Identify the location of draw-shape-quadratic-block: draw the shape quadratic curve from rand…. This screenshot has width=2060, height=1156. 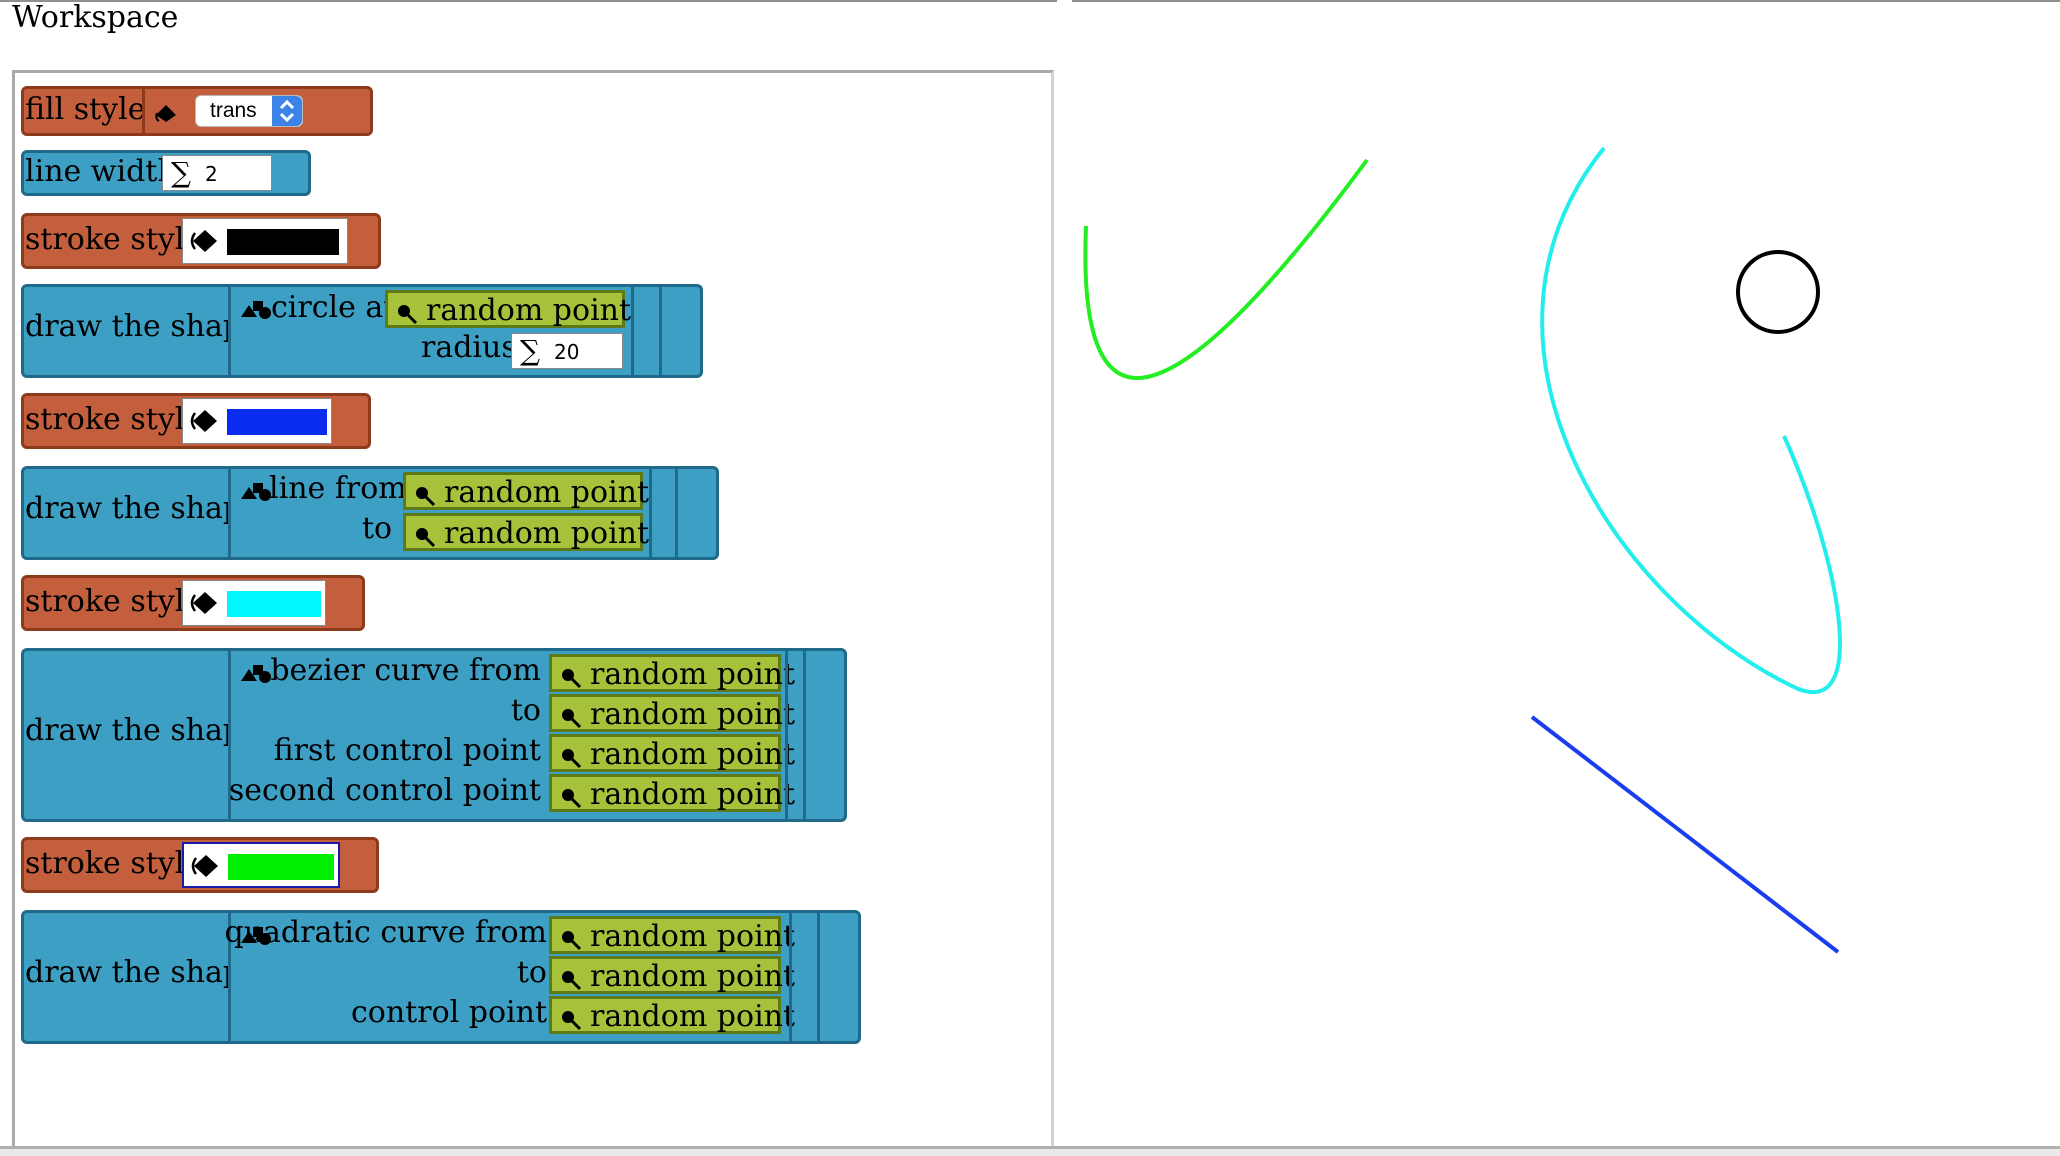
(441, 977).